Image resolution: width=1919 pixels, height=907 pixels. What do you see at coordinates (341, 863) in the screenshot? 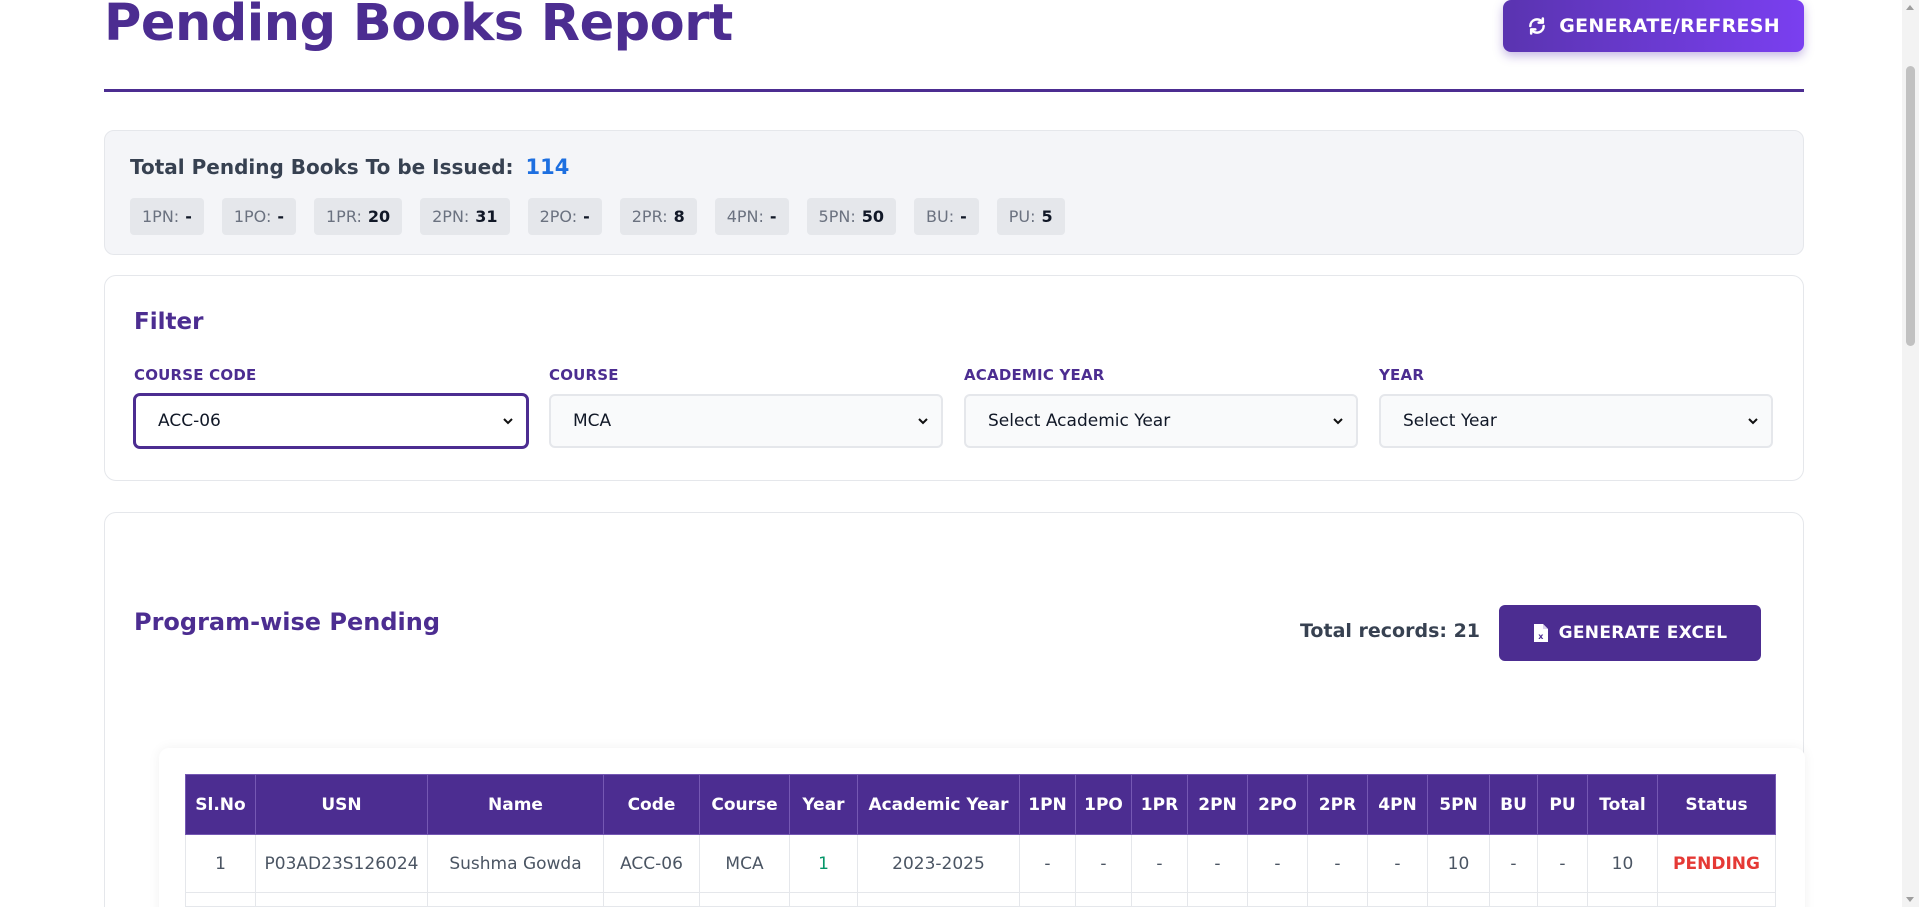
I see `cell-usn: P03AD23S126024` at bounding box center [341, 863].